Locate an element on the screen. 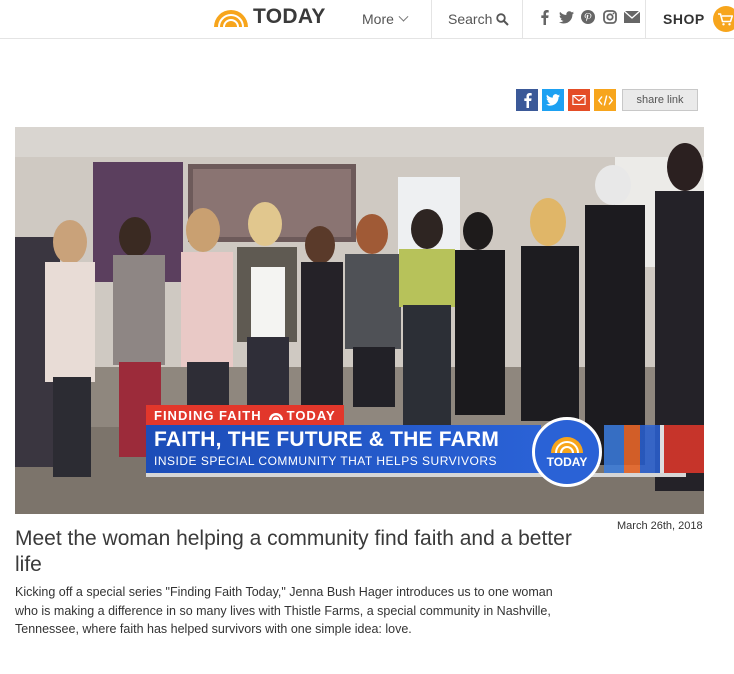  shop-button: SHOP is located at coordinates (698, 19).